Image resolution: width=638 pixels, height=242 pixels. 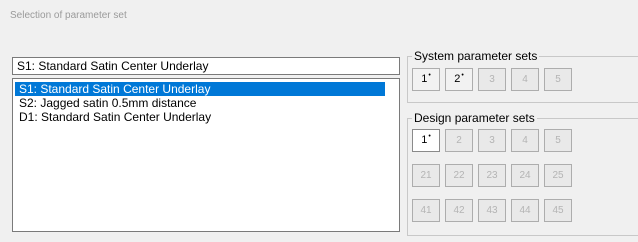 I want to click on system-set-button-4-label: 4, so click(x=525, y=79).